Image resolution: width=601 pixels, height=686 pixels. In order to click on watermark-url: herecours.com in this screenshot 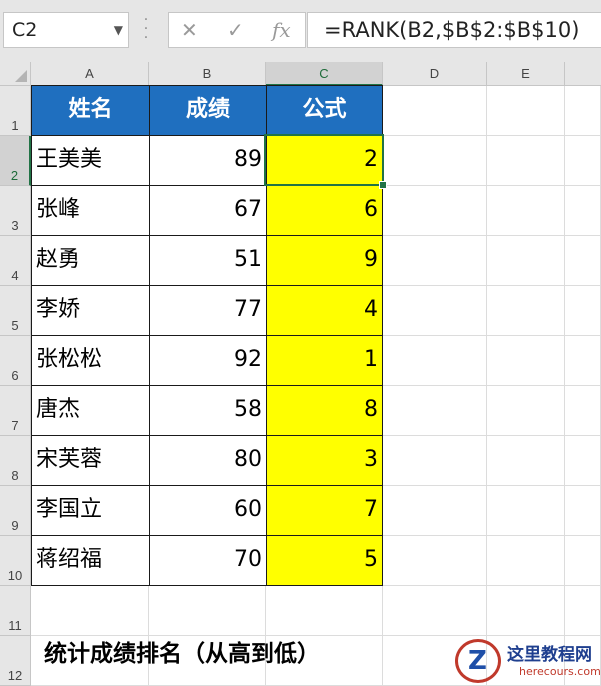, I will do `click(560, 671)`.